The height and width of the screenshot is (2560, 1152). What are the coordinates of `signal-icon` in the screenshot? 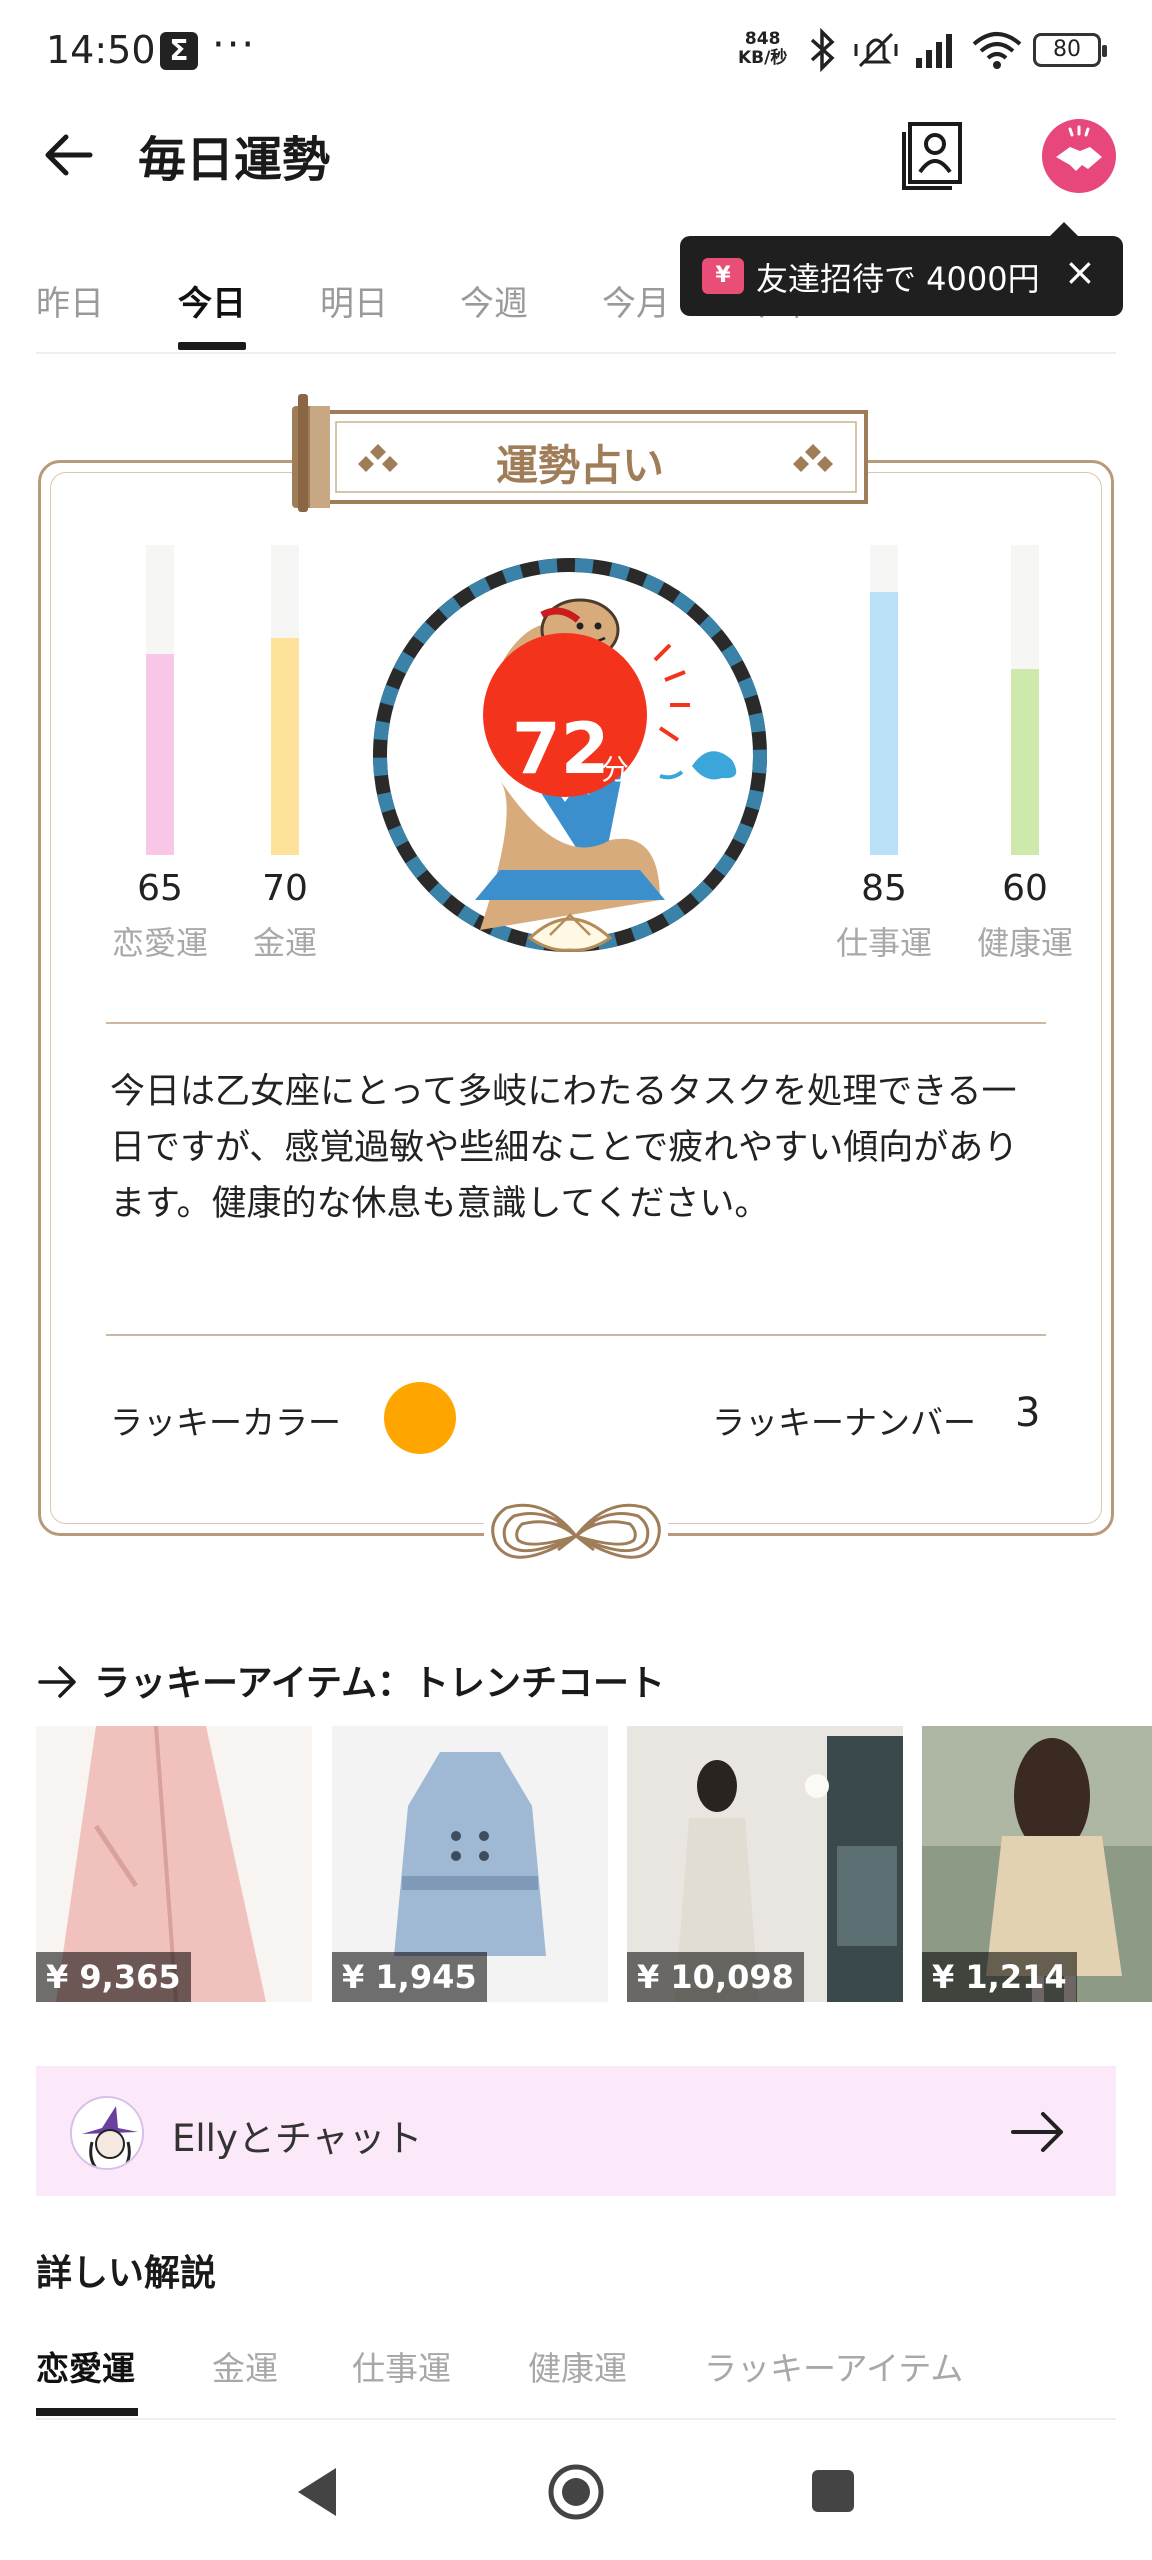 It's located at (934, 51).